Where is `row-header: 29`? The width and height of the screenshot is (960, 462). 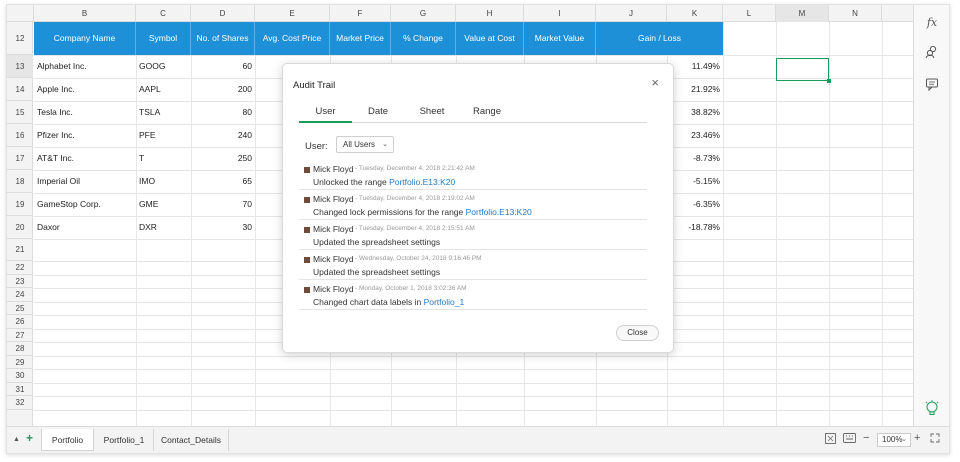 row-header: 29 is located at coordinates (20, 362).